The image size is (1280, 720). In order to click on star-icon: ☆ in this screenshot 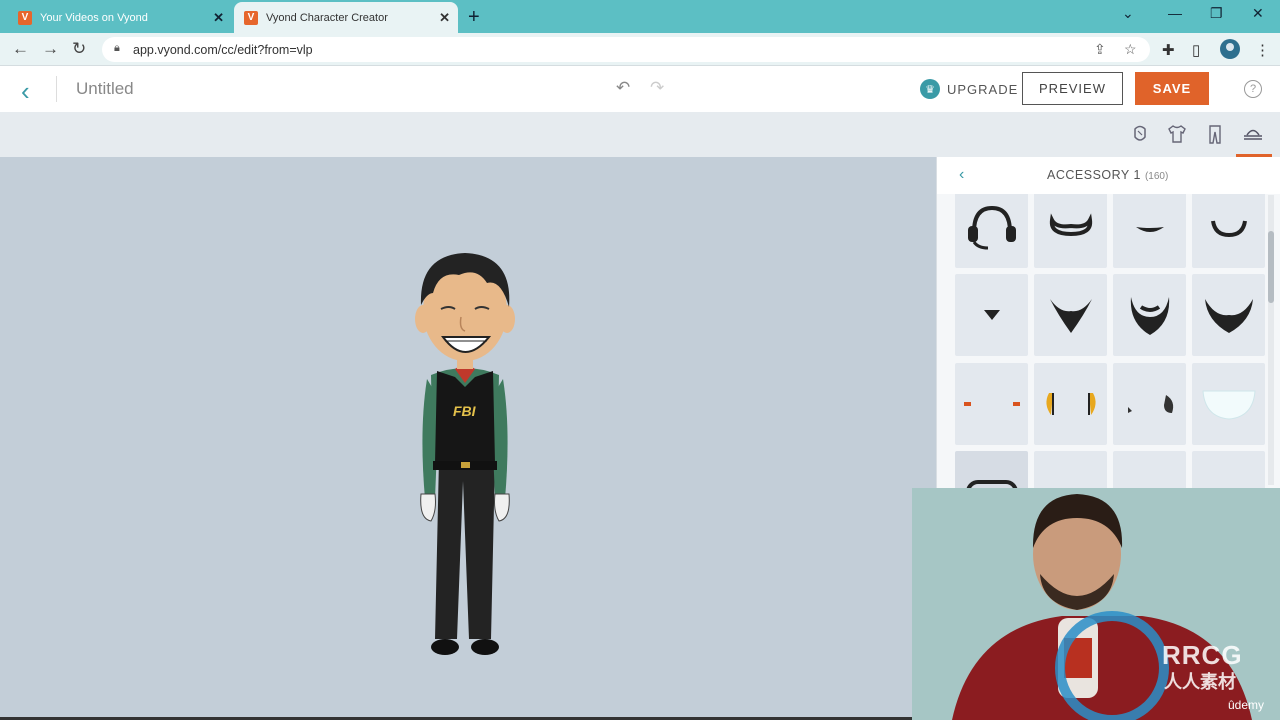, I will do `click(1130, 49)`.